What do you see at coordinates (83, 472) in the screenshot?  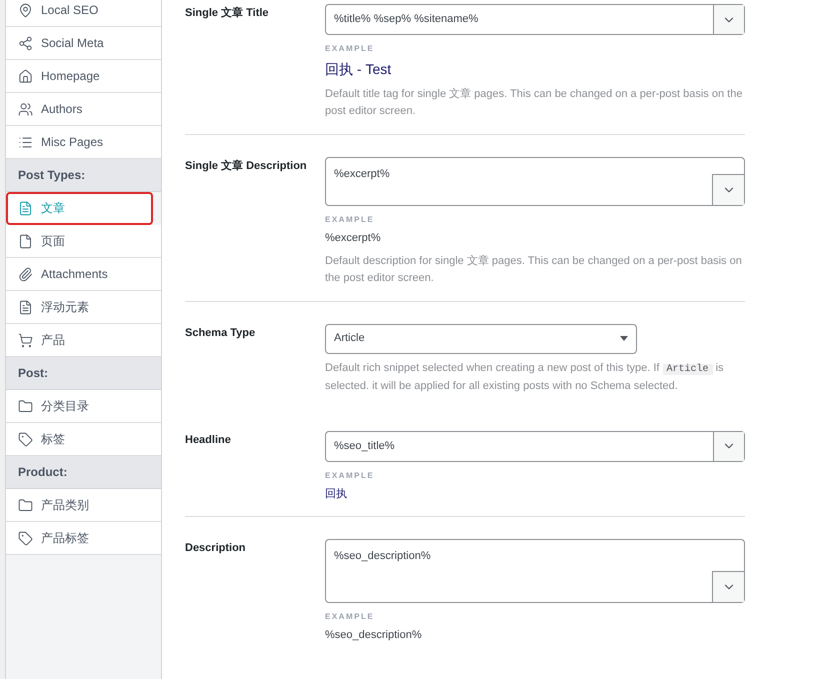 I see `sidebar-section-header: Product:` at bounding box center [83, 472].